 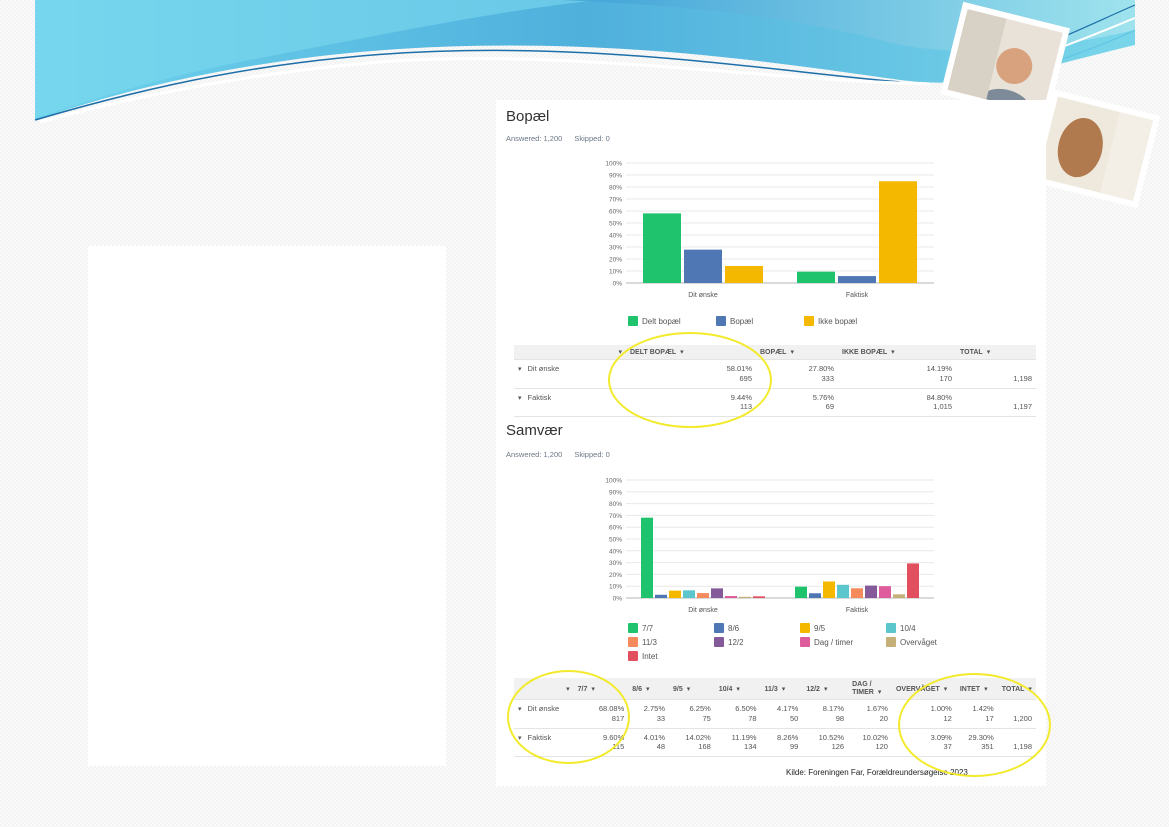 What do you see at coordinates (857, 610) in the screenshot?
I see `x-category-label: Faktisk` at bounding box center [857, 610].